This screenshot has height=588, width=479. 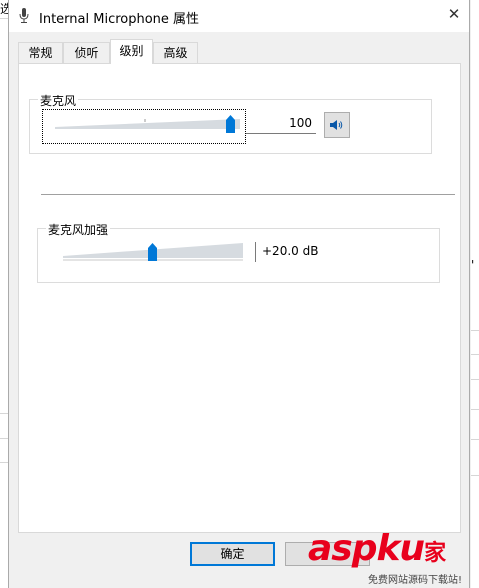 What do you see at coordinates (4, 294) in the screenshot?
I see `background-window-left: 选` at bounding box center [4, 294].